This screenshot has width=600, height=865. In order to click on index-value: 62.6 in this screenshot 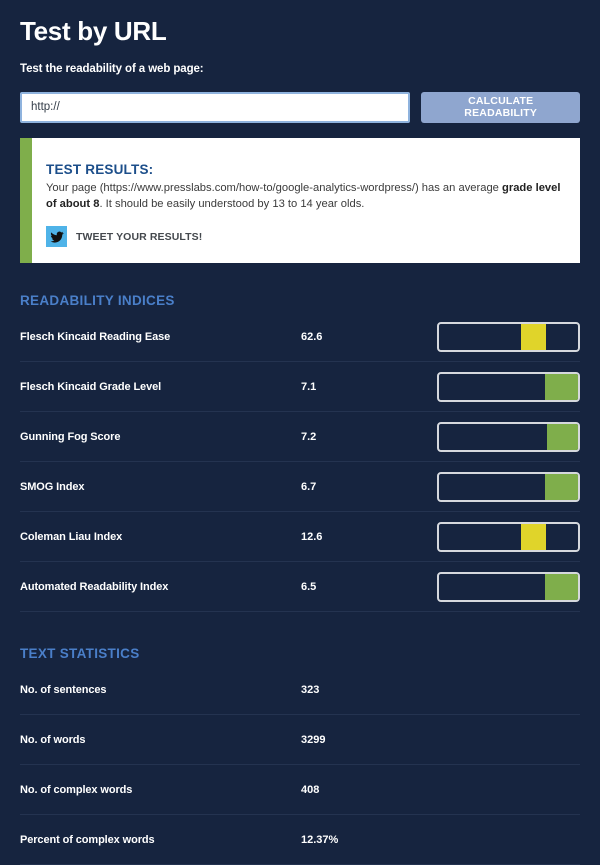, I will do `click(312, 336)`.